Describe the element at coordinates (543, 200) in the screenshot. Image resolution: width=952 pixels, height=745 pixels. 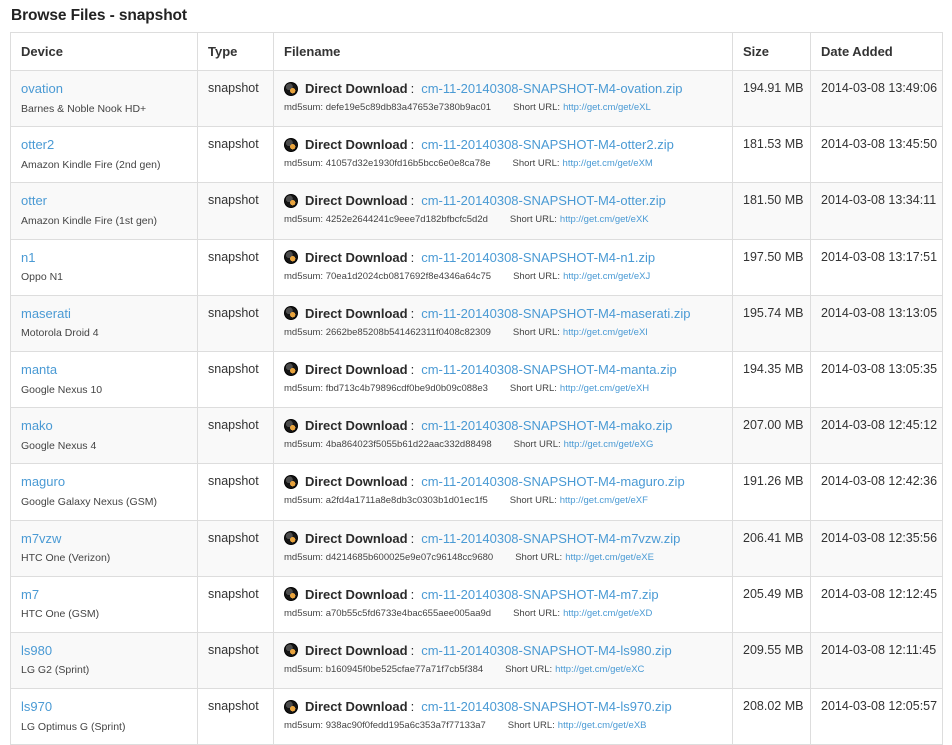
I see `download-filename-link: cm-11-20140308-SNAPSHOT-M4-otter.zip` at that location.